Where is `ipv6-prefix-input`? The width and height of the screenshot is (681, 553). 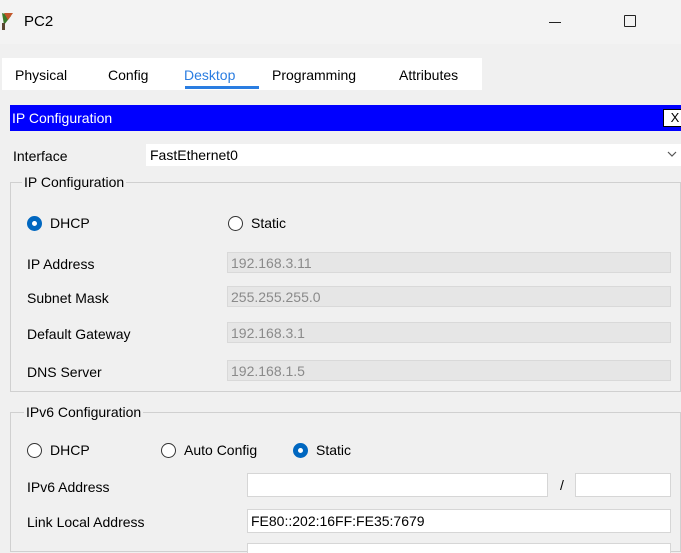
ipv6-prefix-input is located at coordinates (623, 485).